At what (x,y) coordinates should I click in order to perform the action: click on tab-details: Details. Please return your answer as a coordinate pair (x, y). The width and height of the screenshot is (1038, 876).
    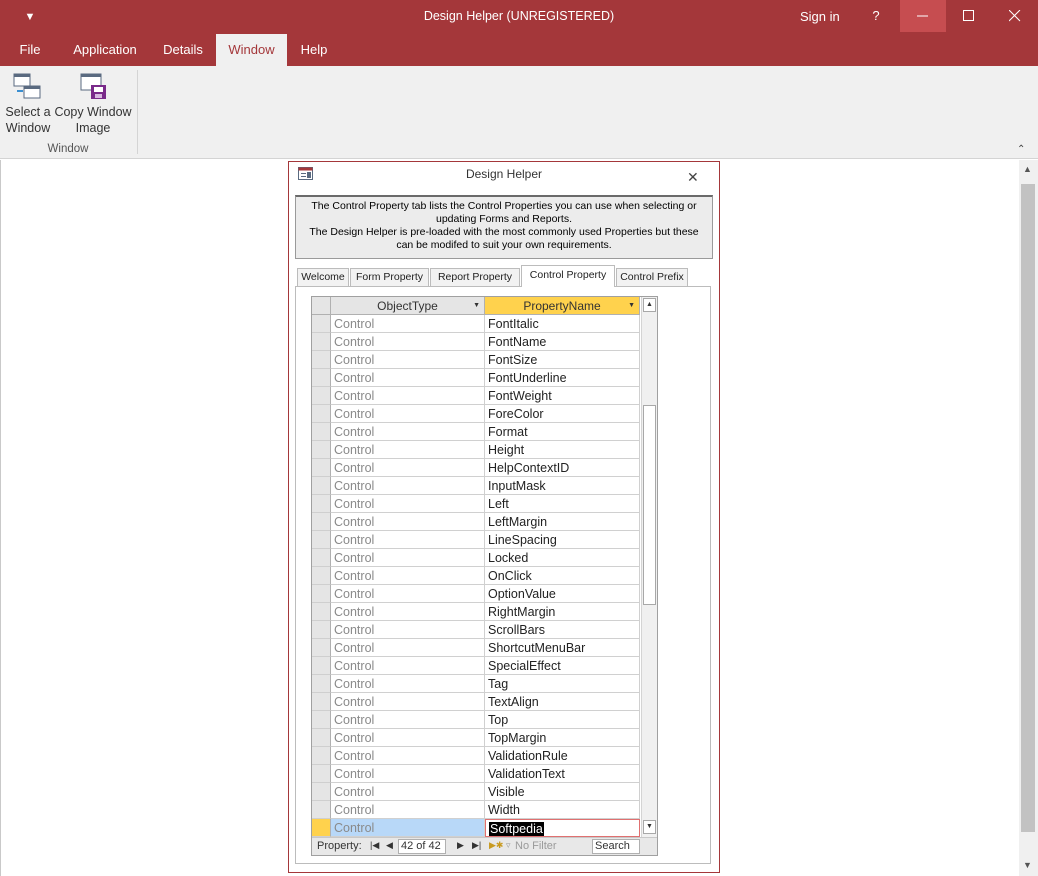
    Looking at the image, I should click on (183, 50).